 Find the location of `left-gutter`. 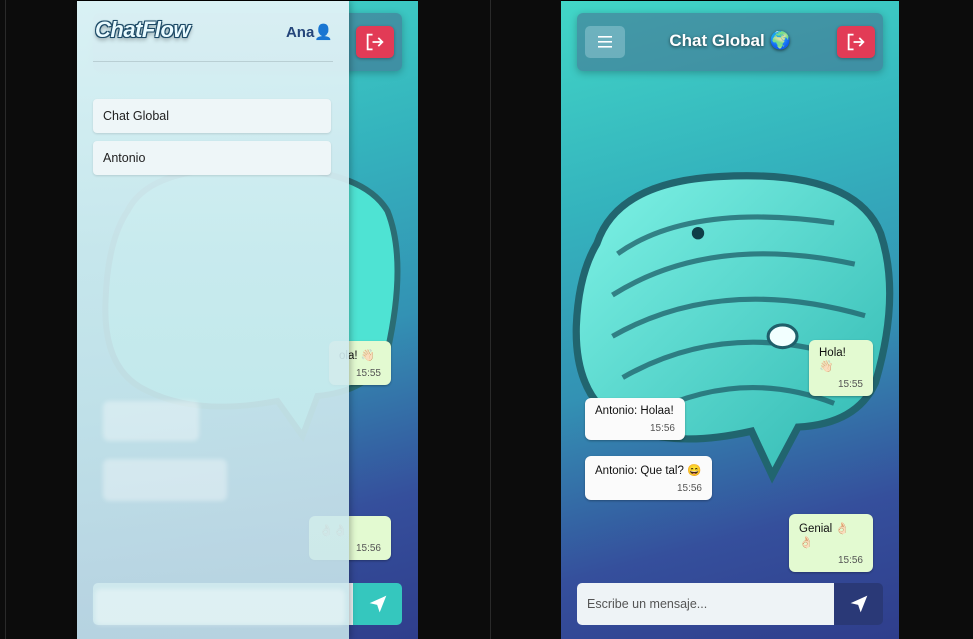

left-gutter is located at coordinates (38, 319).